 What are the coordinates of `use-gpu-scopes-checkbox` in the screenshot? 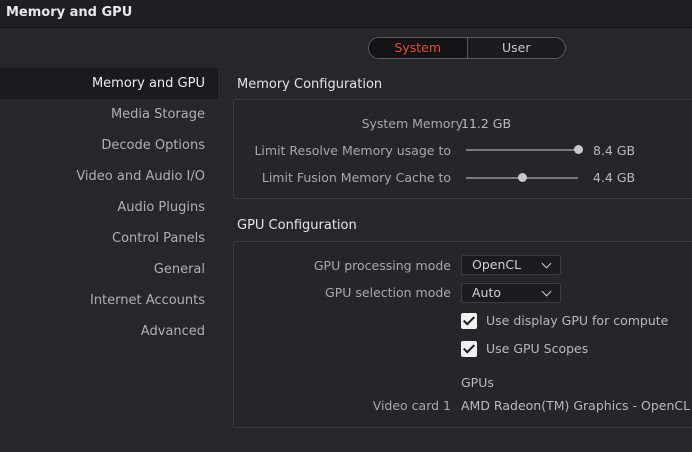 It's located at (469, 349).